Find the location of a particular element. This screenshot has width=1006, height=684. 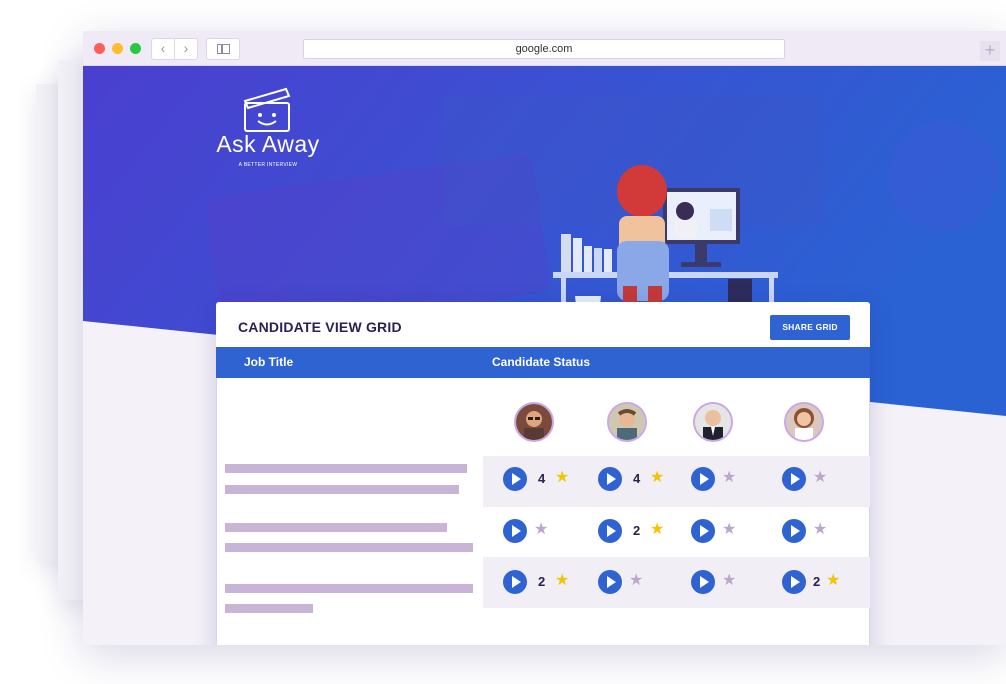

brand-logo: Ask Away A BETTER INTERVIEW is located at coordinates (268, 133).